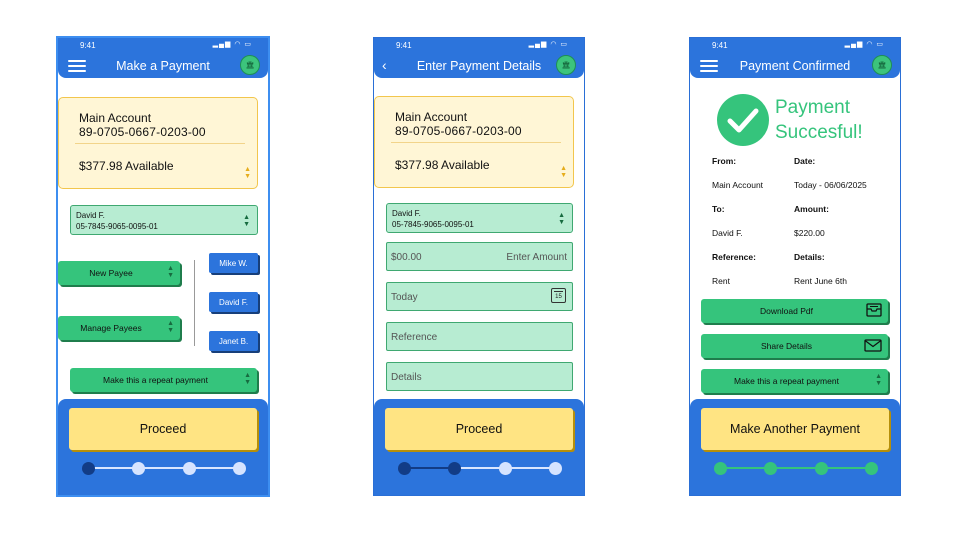 This screenshot has height=545, width=959. Describe the element at coordinates (194, 303) in the screenshot. I see `vertical-divider` at that location.